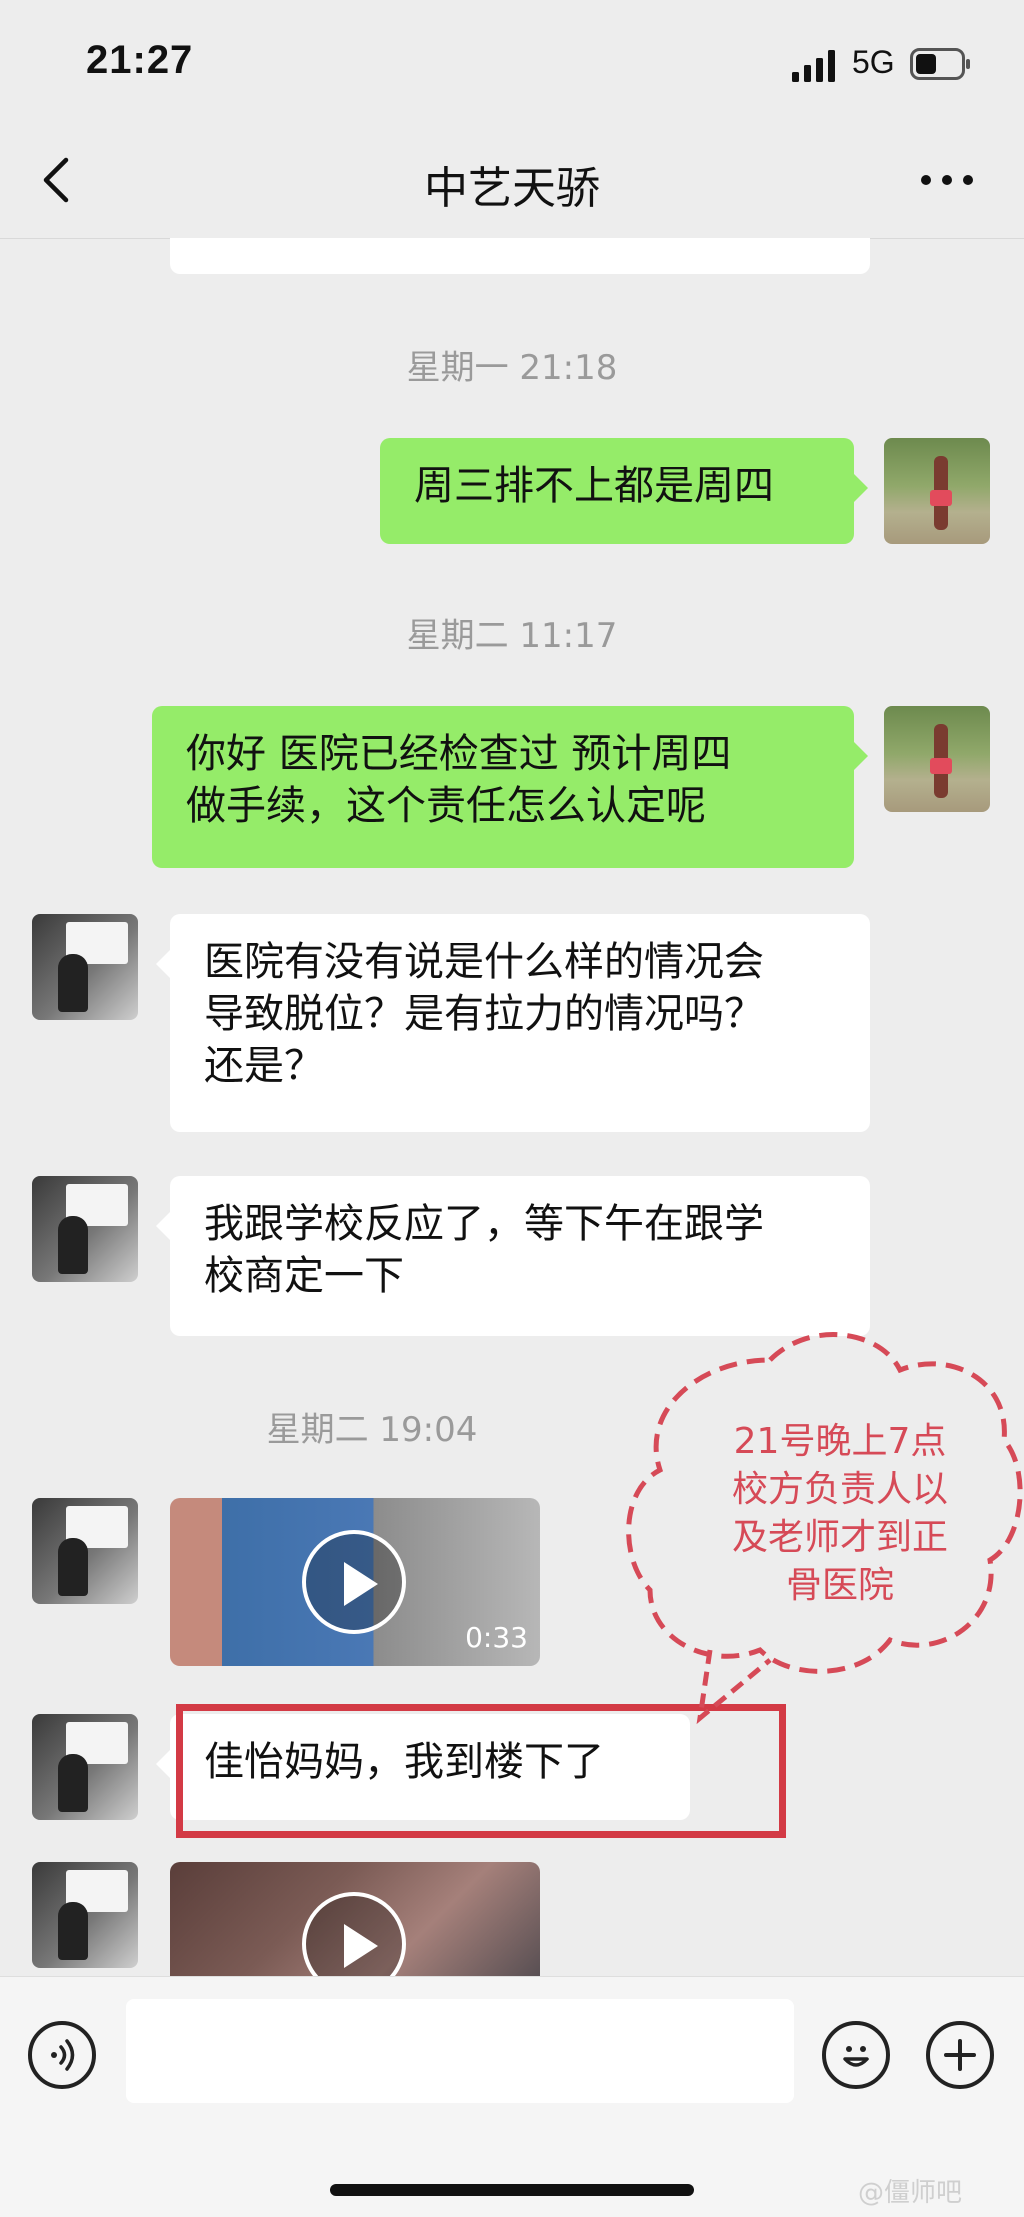  I want to click on partial-message-bubble, so click(520, 256).